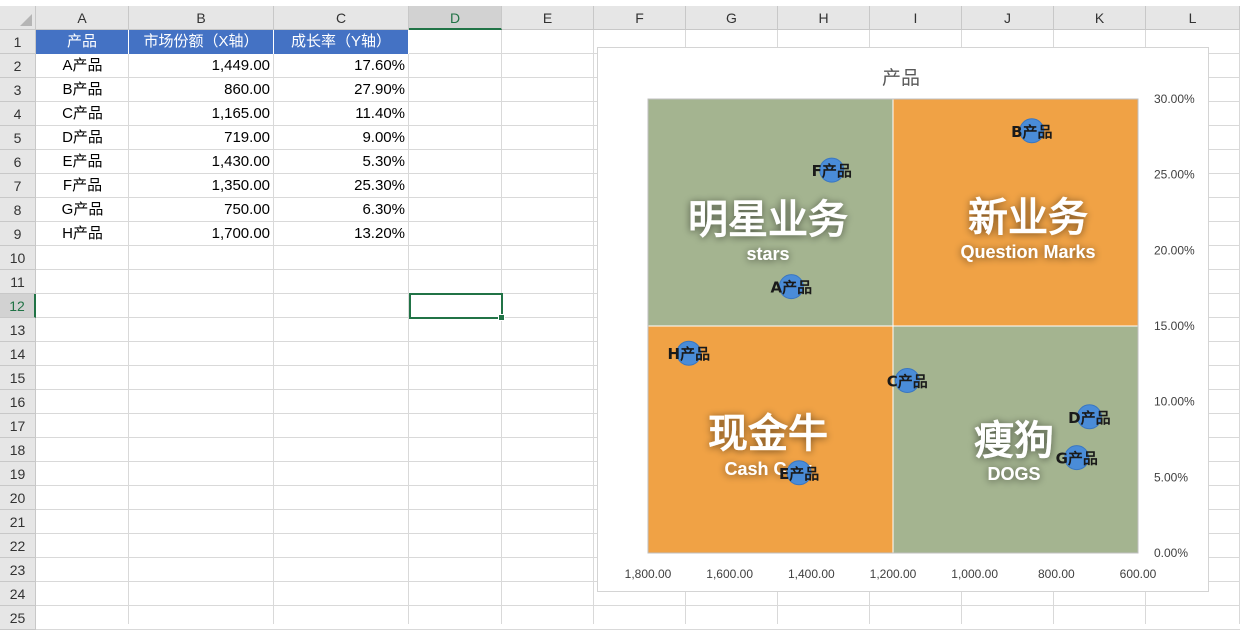  What do you see at coordinates (82, 138) in the screenshot?
I see `table-cell: D产品` at bounding box center [82, 138].